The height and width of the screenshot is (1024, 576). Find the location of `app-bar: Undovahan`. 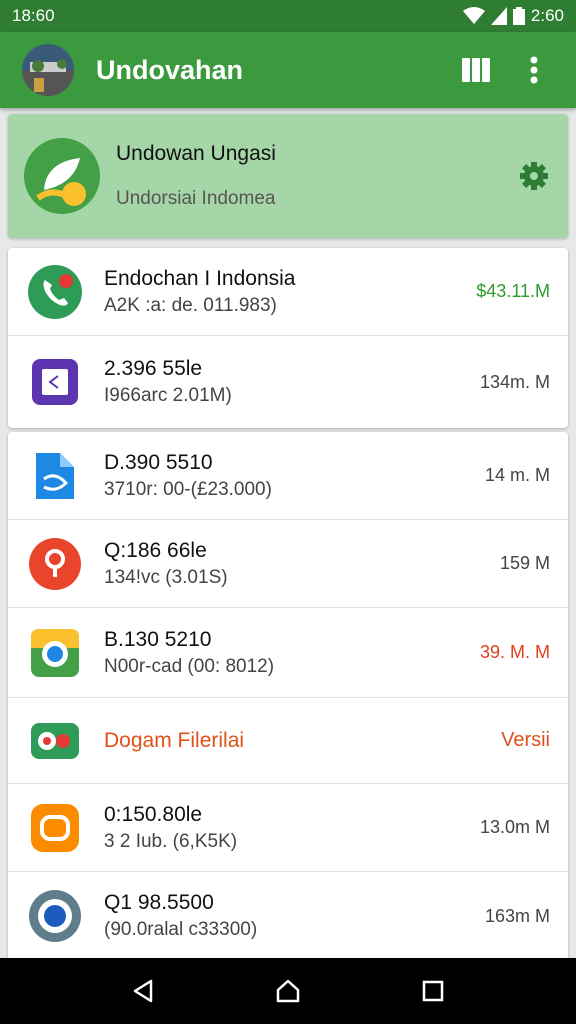

app-bar: Undovahan is located at coordinates (288, 70).